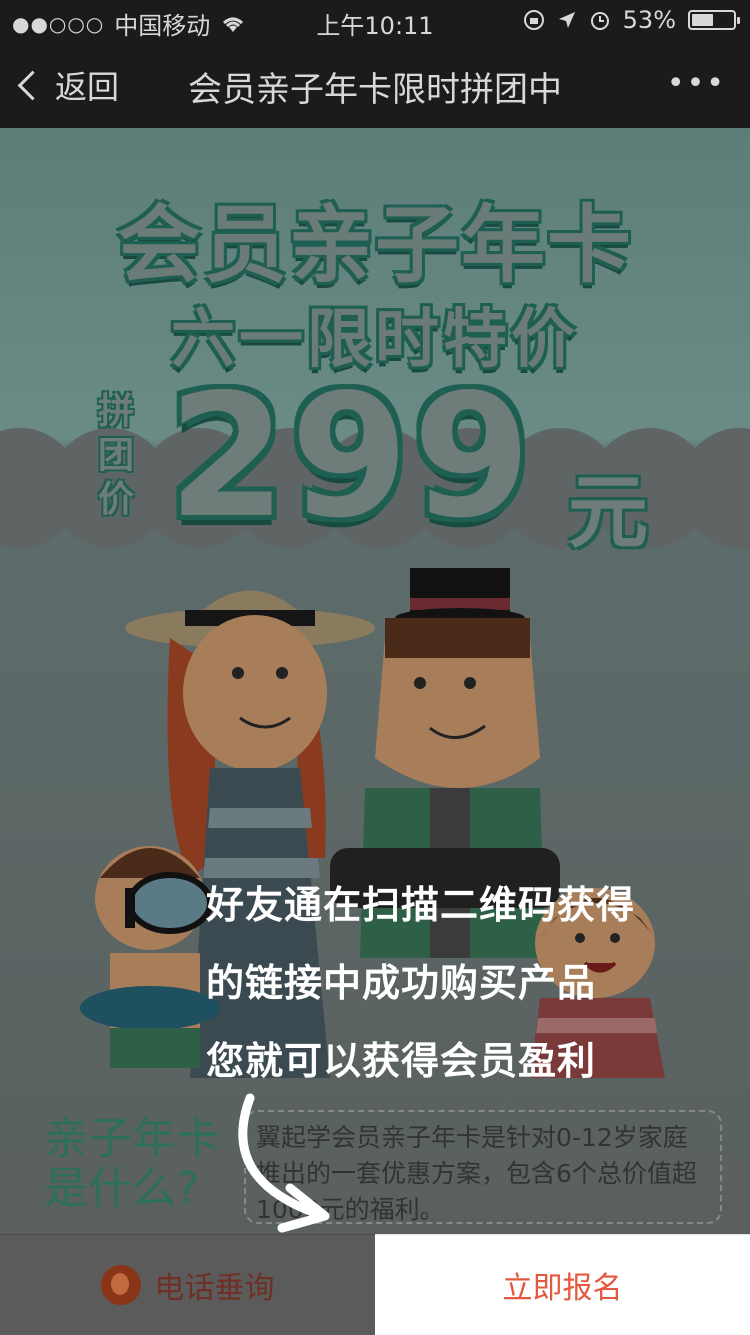 The height and width of the screenshot is (1335, 750). I want to click on more-menu-button: •••, so click(696, 83).